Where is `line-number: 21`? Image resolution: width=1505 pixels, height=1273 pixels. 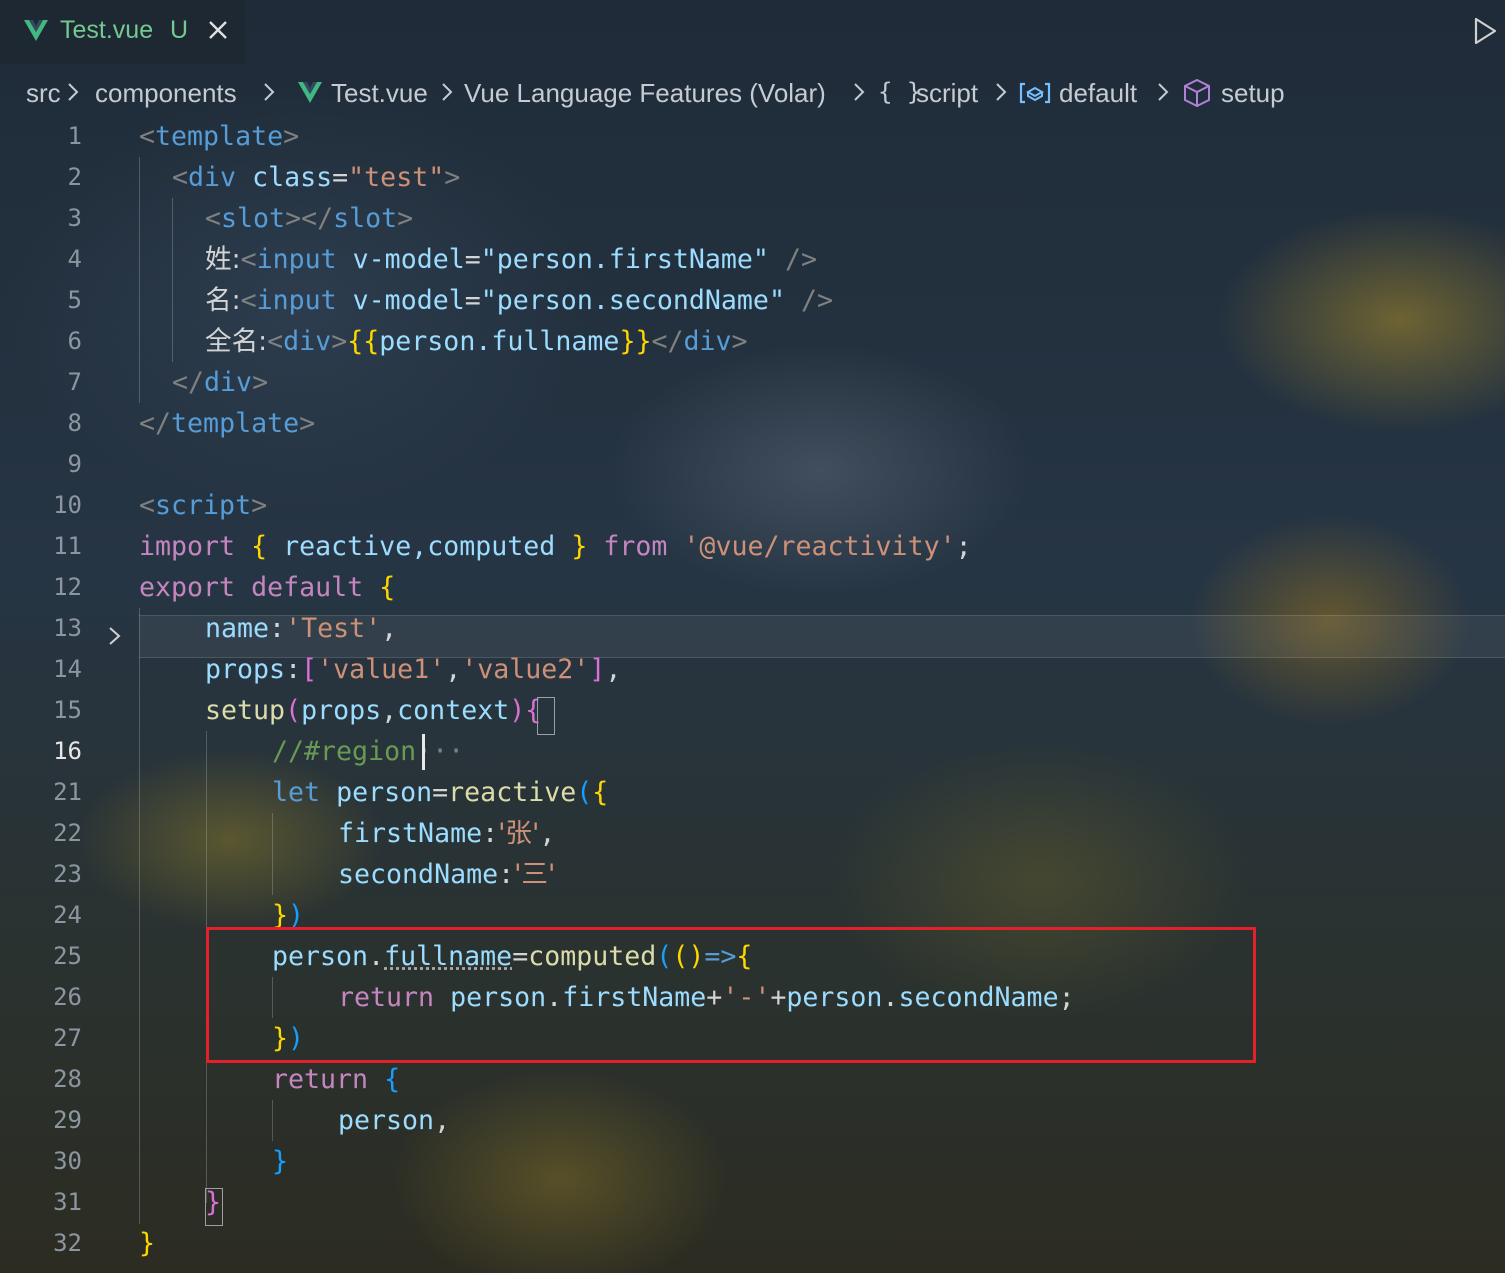
line-number: 21 is located at coordinates (67, 792).